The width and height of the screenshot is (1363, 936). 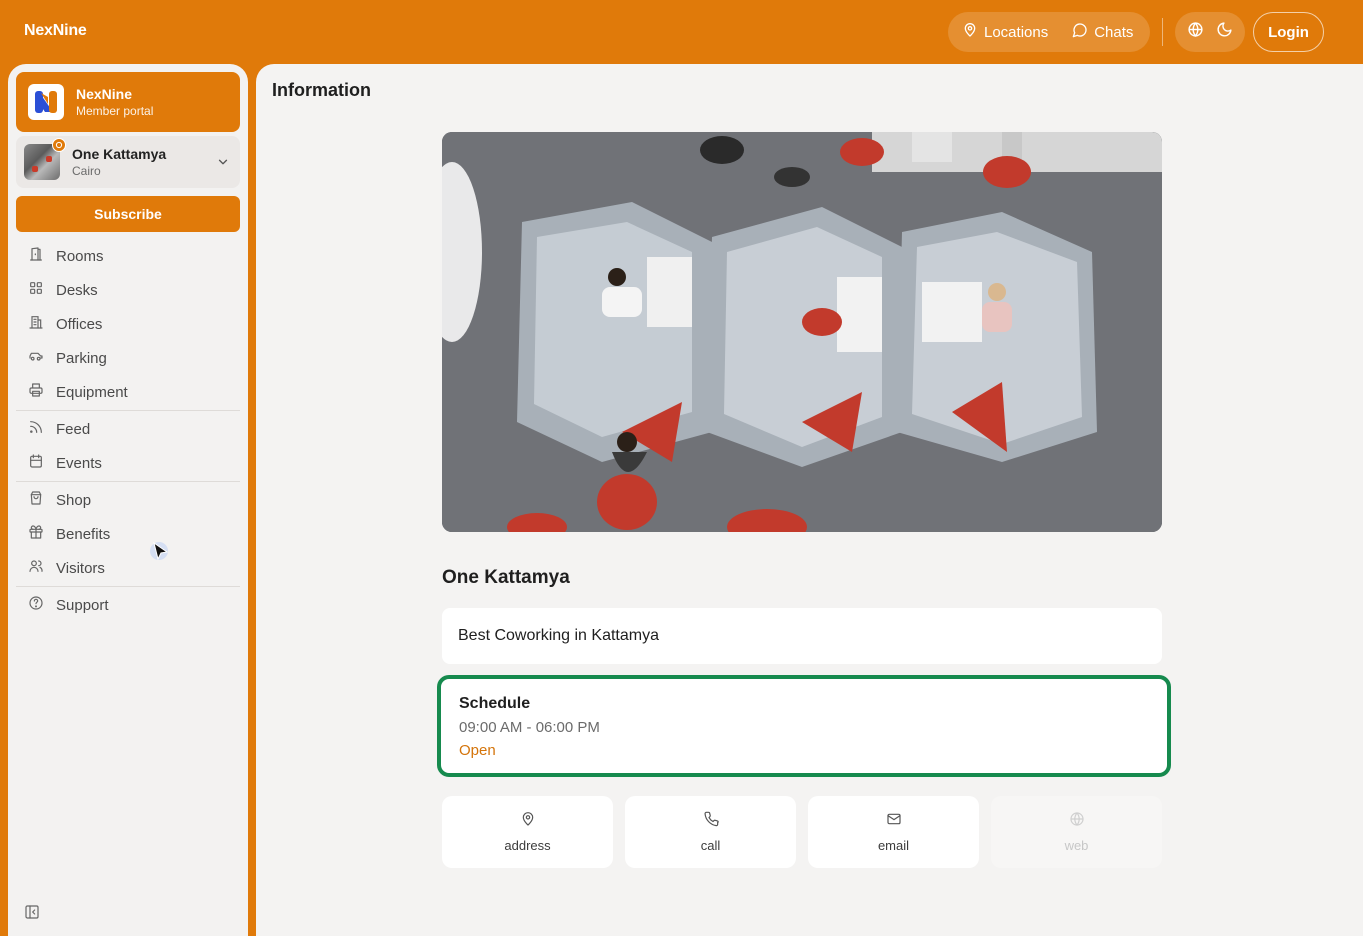 What do you see at coordinates (104, 94) in the screenshot?
I see `org-name: NexNine` at bounding box center [104, 94].